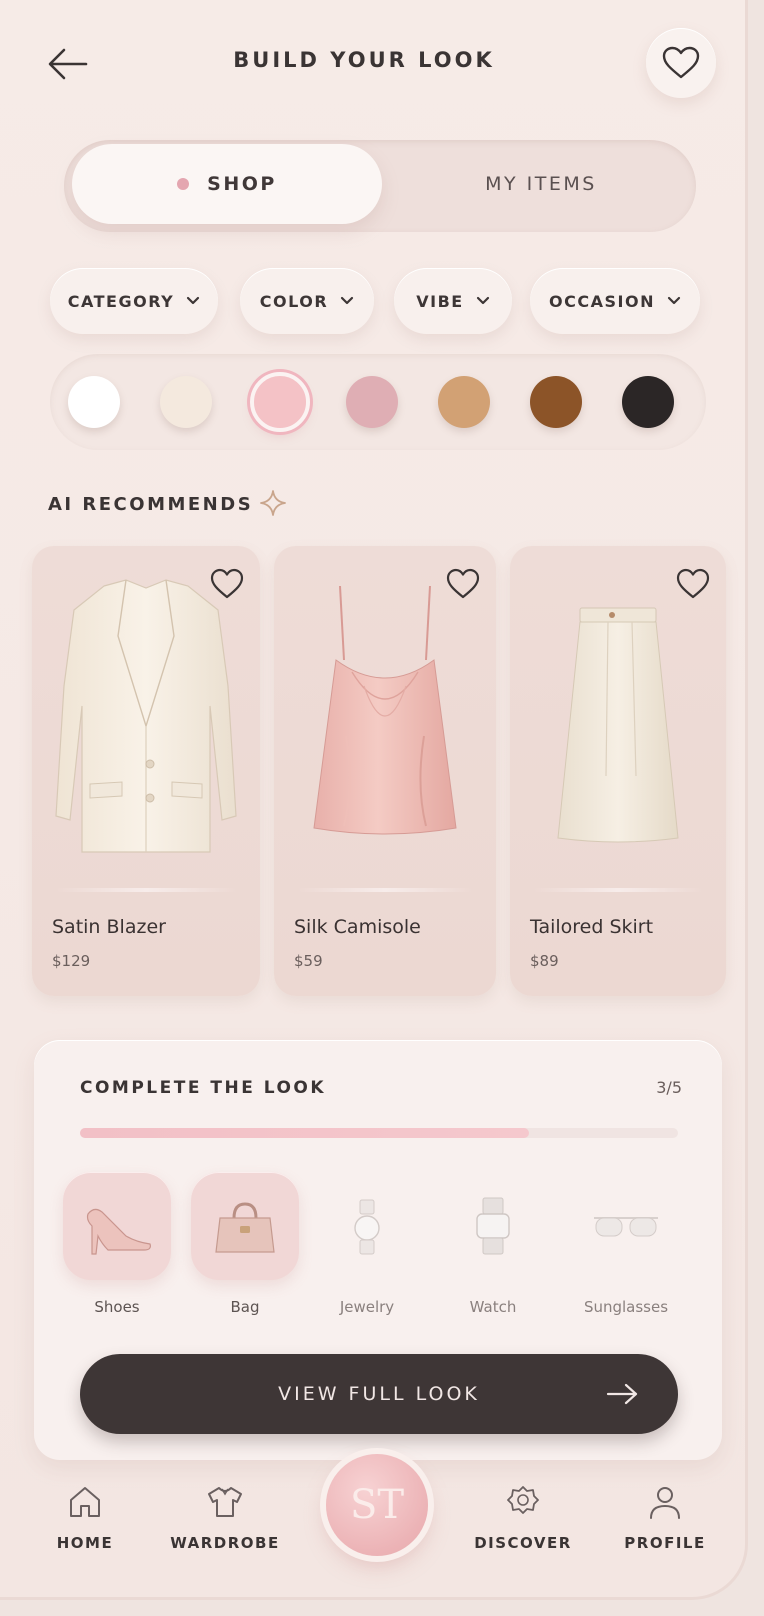 This screenshot has width=764, height=1616. I want to click on nav-label: DISCOVER, so click(523, 1543).